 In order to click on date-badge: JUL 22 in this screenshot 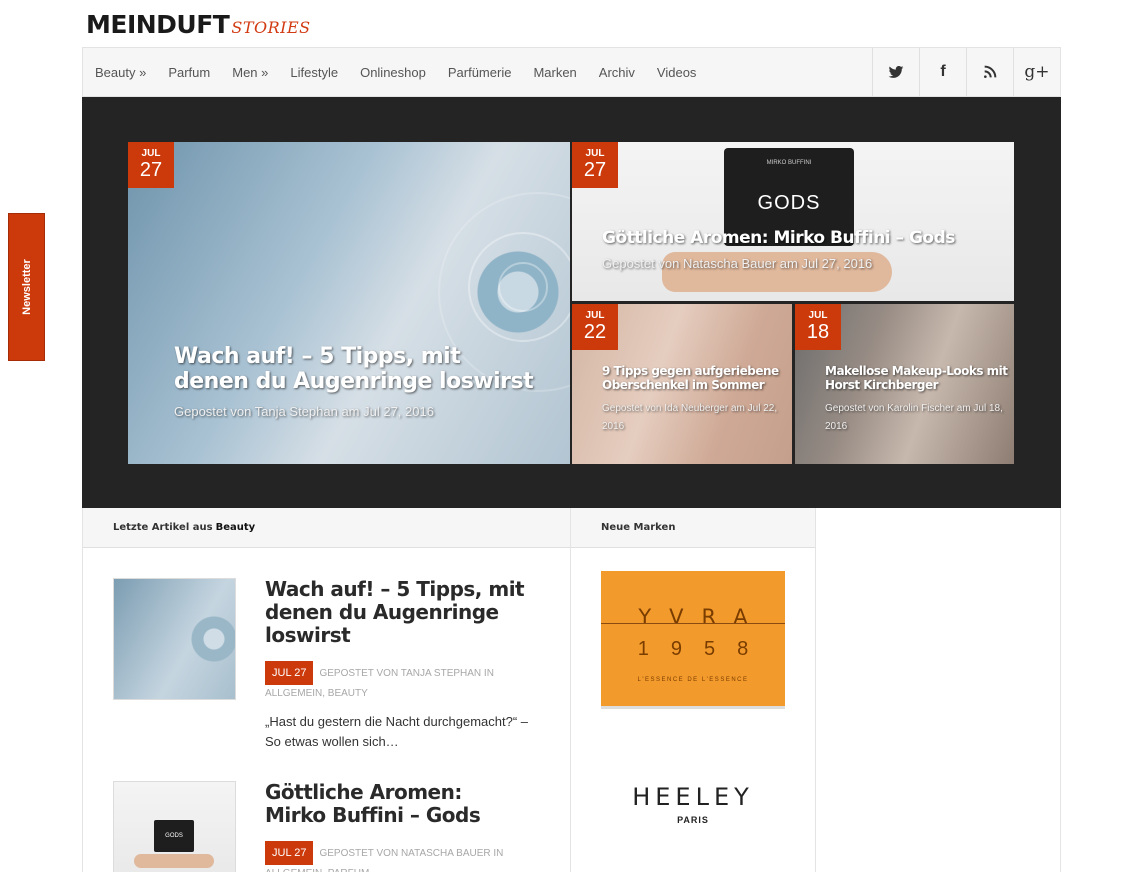, I will do `click(595, 327)`.